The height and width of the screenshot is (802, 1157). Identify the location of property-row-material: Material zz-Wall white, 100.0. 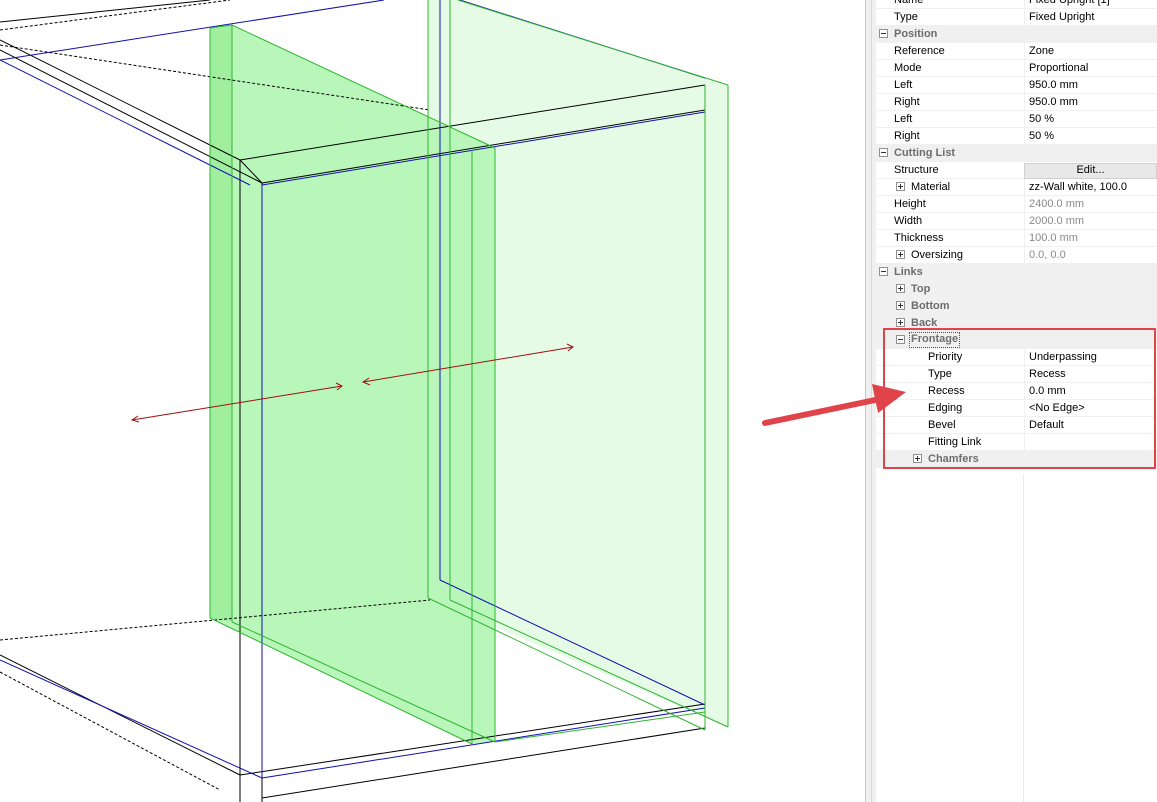
(1016, 187).